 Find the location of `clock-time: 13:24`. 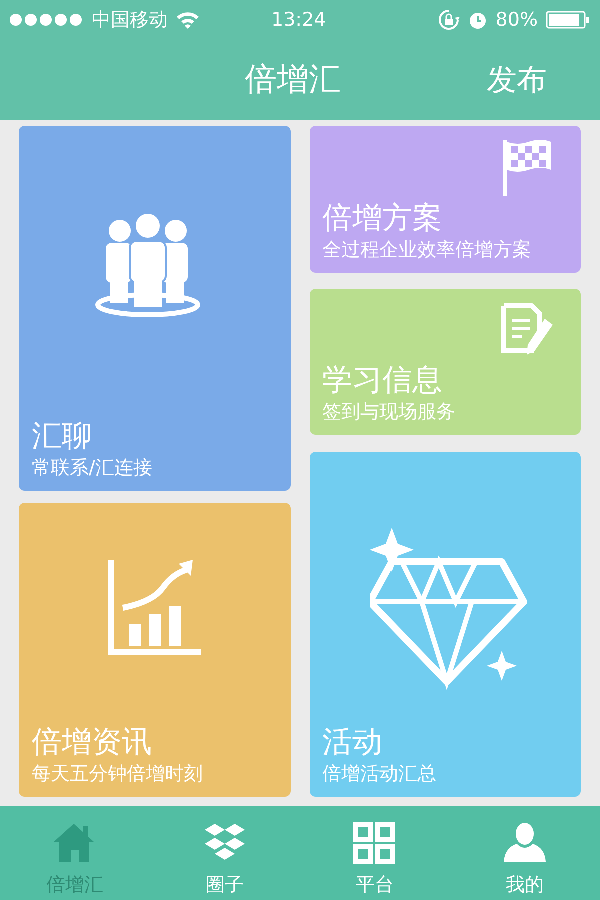

clock-time: 13:24 is located at coordinates (299, 20).